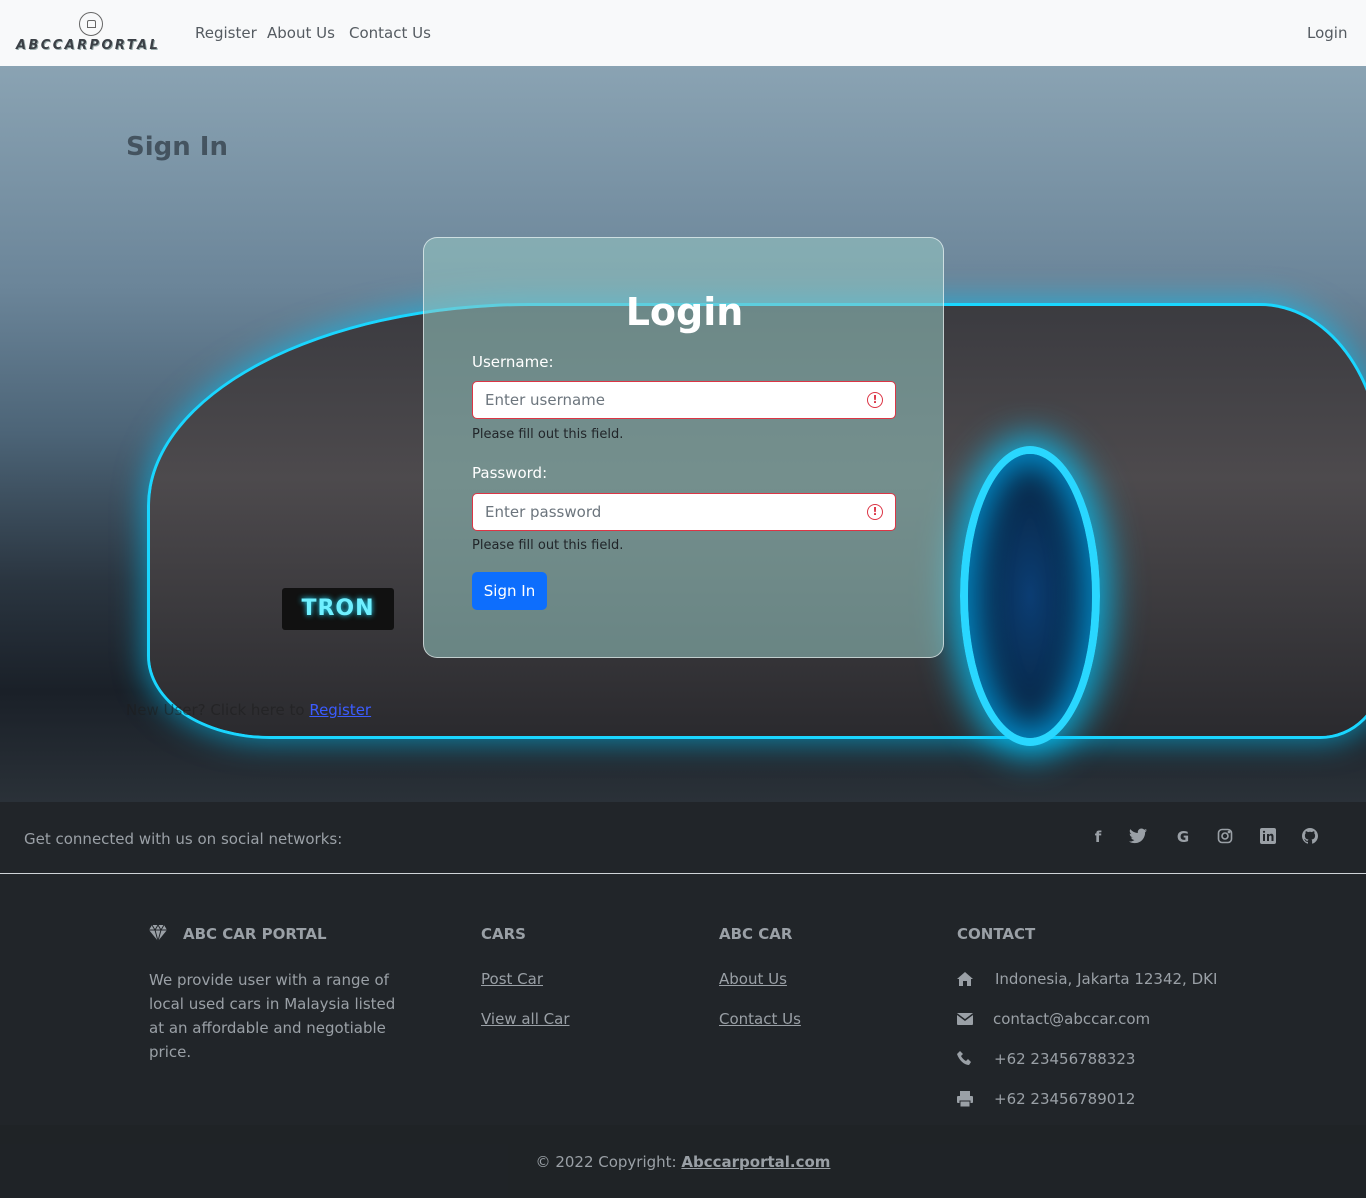 The height and width of the screenshot is (1198, 1366). Describe the element at coordinates (875, 512) in the screenshot. I see `password-error-icon: !` at that location.